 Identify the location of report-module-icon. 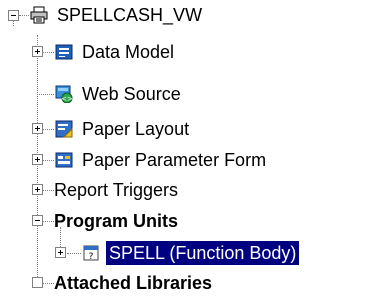
(39, 15).